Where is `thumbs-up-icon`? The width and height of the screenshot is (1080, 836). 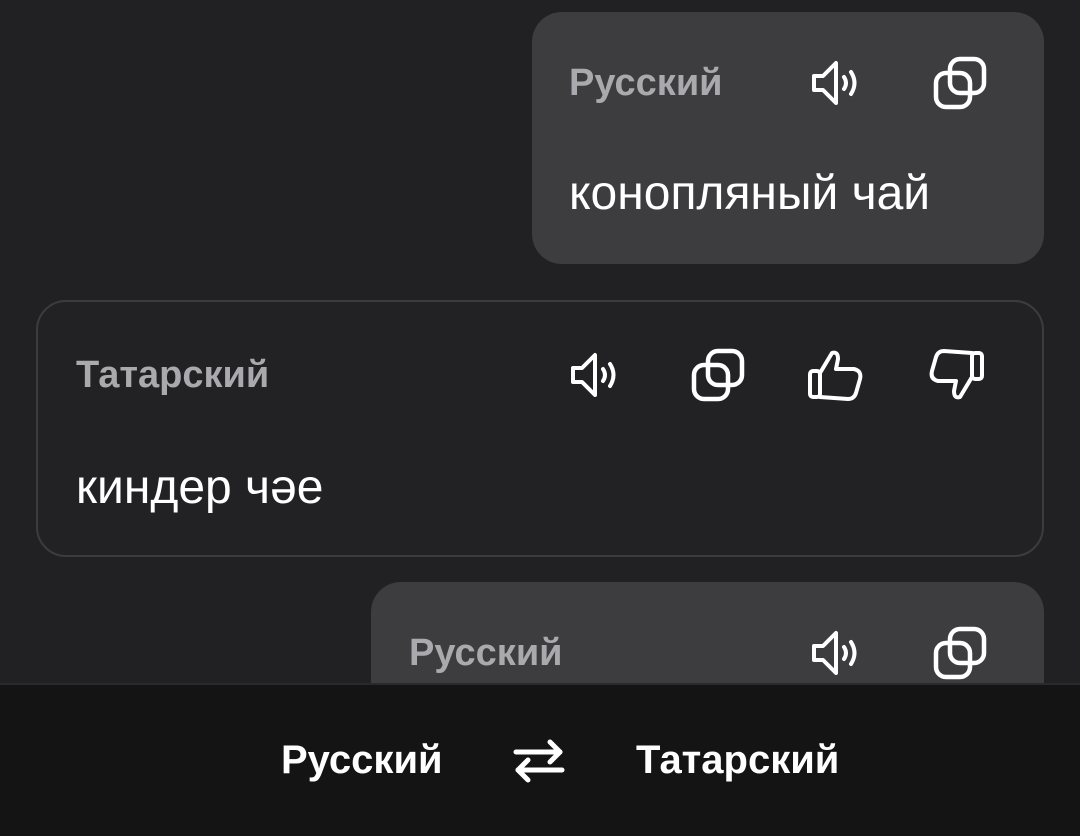
thumbs-up-icon is located at coordinates (835, 375).